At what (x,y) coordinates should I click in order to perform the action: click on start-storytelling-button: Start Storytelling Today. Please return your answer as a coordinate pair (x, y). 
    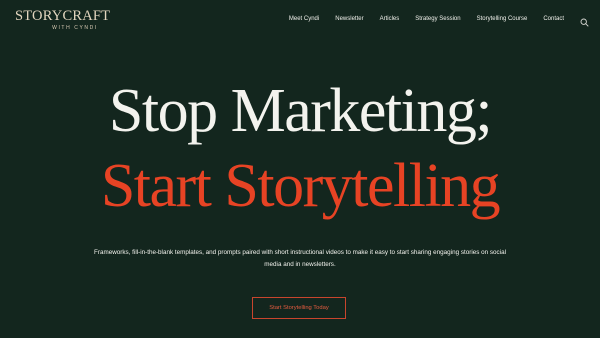
    Looking at the image, I should click on (299, 308).